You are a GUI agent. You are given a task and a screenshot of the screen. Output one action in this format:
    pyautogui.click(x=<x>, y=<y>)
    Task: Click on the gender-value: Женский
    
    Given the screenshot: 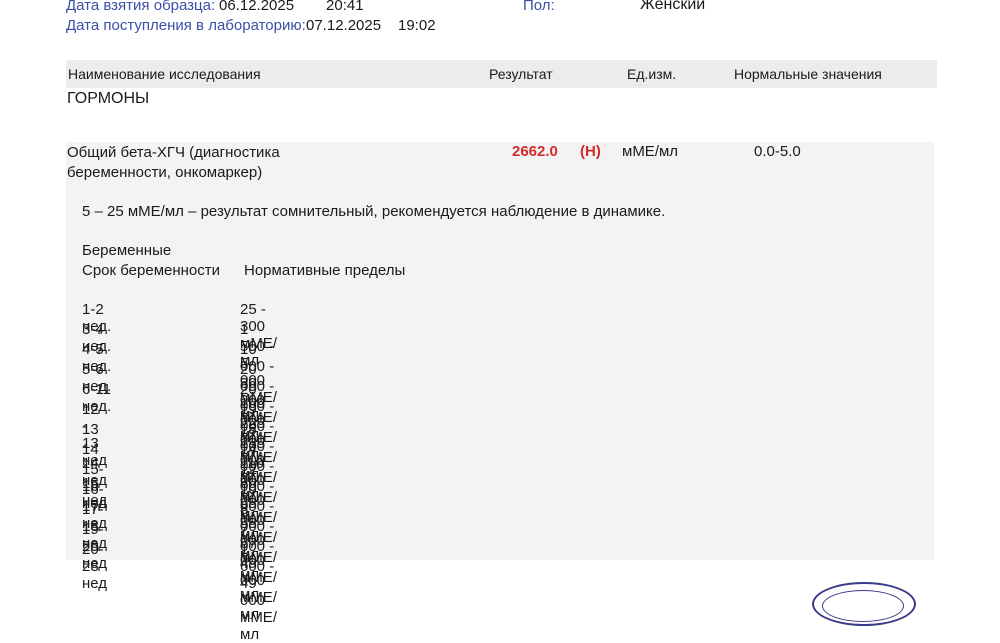 What is the action you would take?
    pyautogui.click(x=673, y=6)
    